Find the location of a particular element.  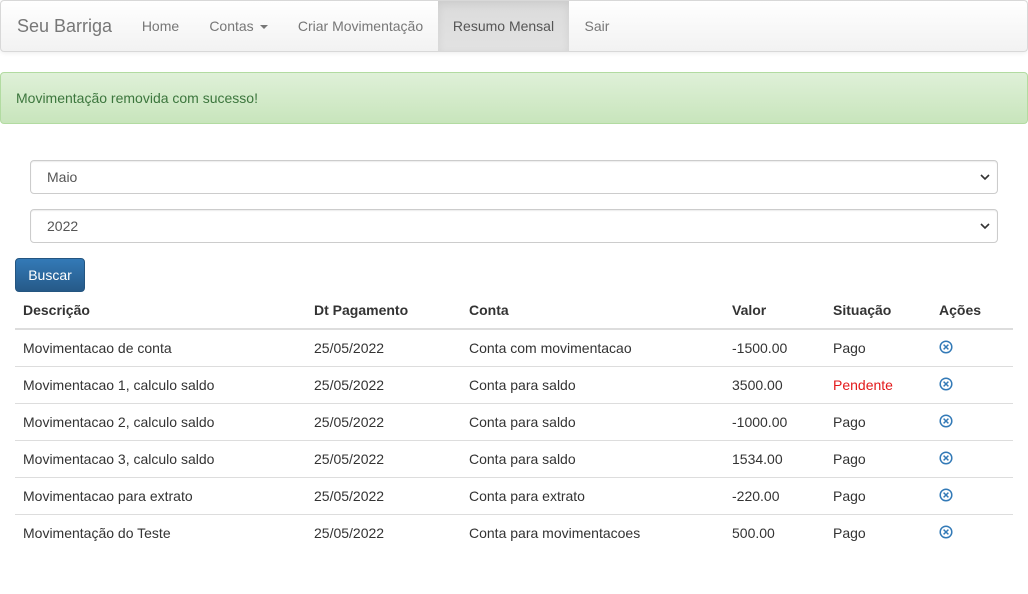

cell-valor: -1500.00 is located at coordinates (760, 347).